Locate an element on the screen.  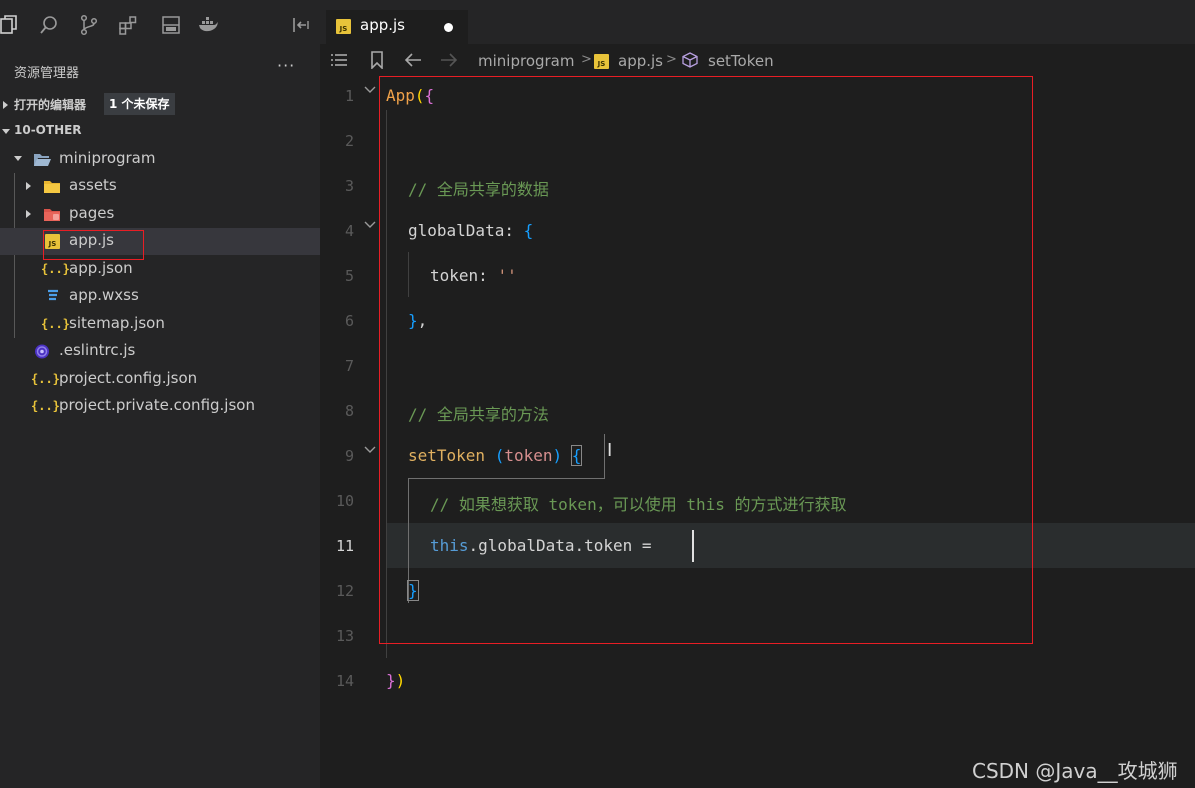
line-number: 2 is located at coordinates (349, 141).